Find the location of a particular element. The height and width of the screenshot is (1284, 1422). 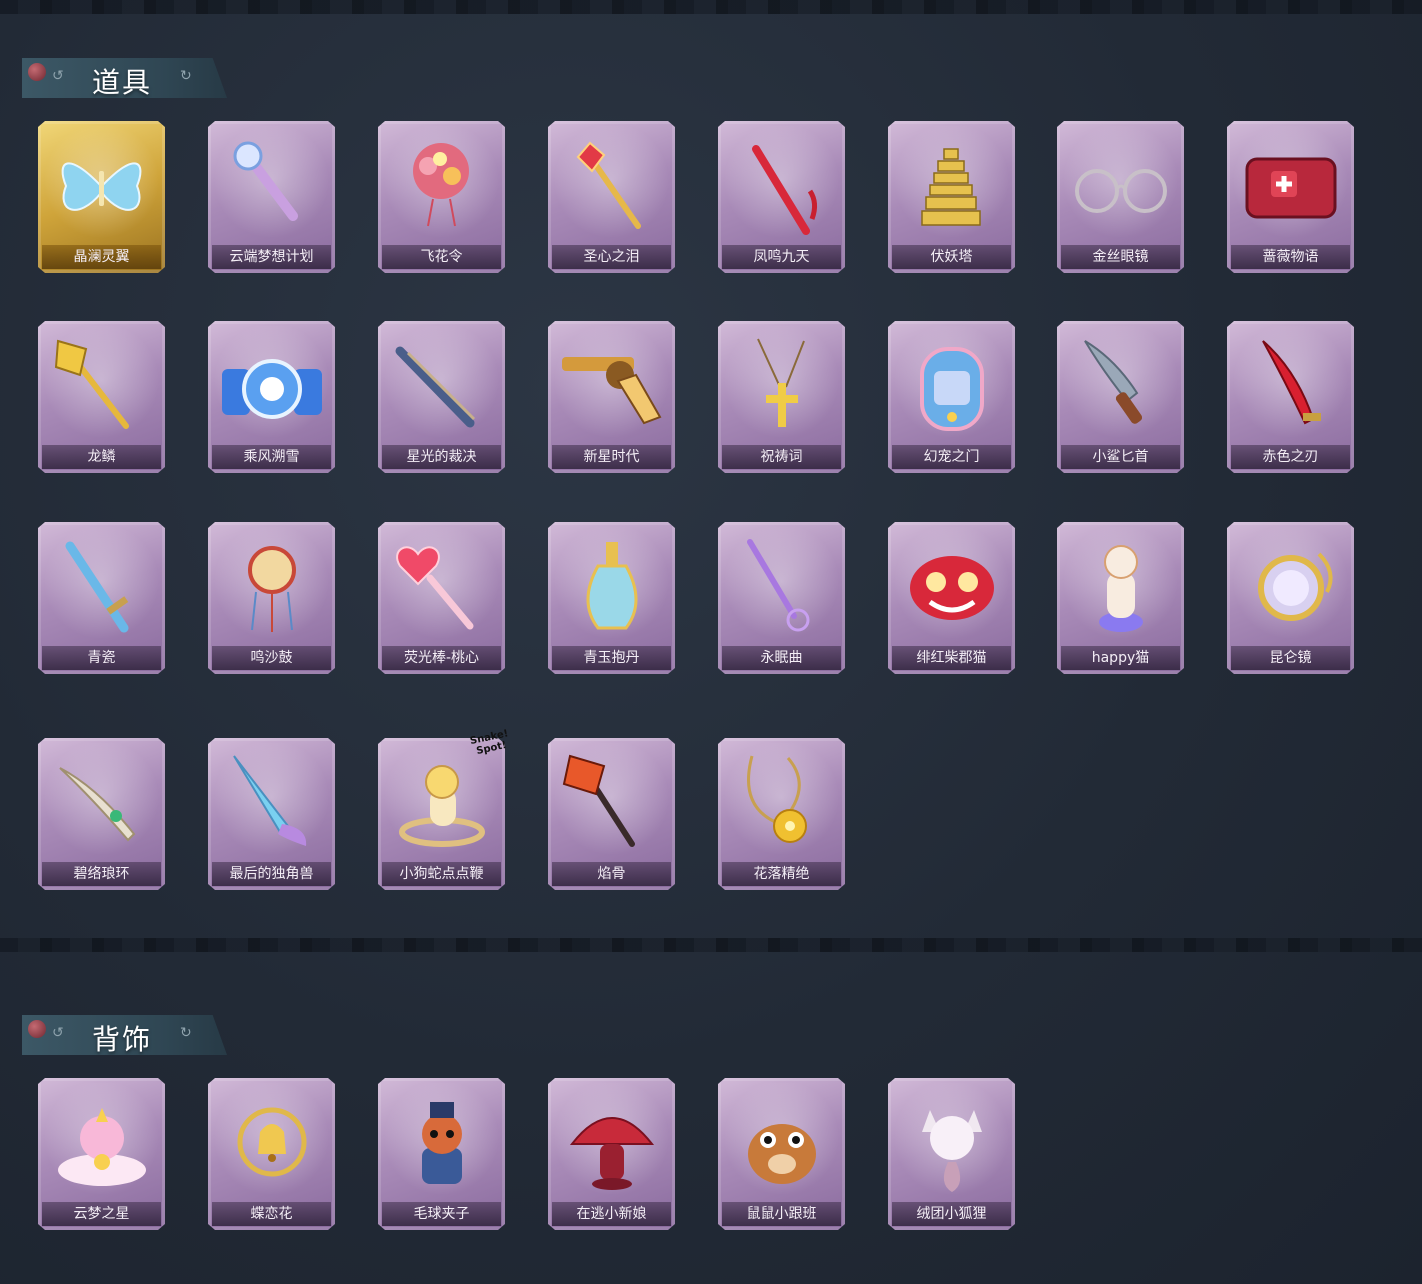

item-card: 圣心之泪 is located at coordinates (611, 197).